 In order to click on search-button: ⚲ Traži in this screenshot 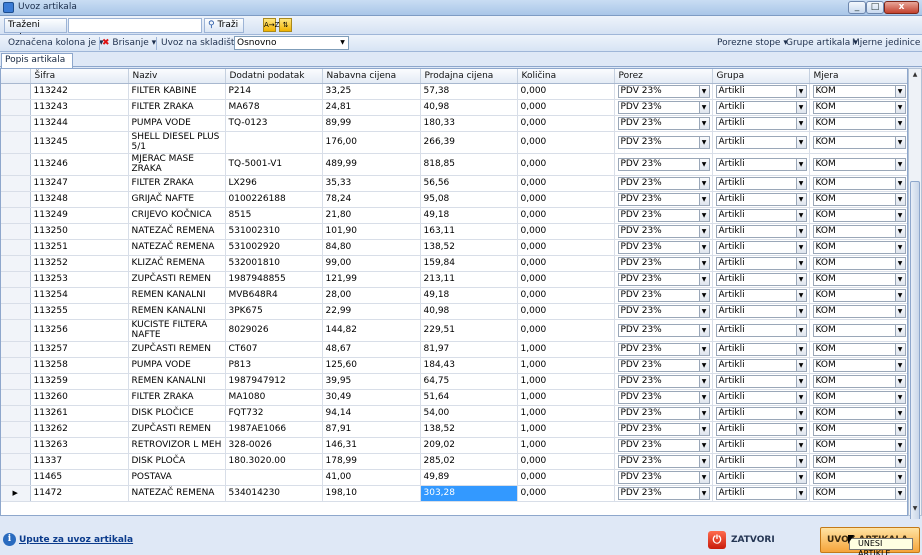, I will do `click(224, 25)`.